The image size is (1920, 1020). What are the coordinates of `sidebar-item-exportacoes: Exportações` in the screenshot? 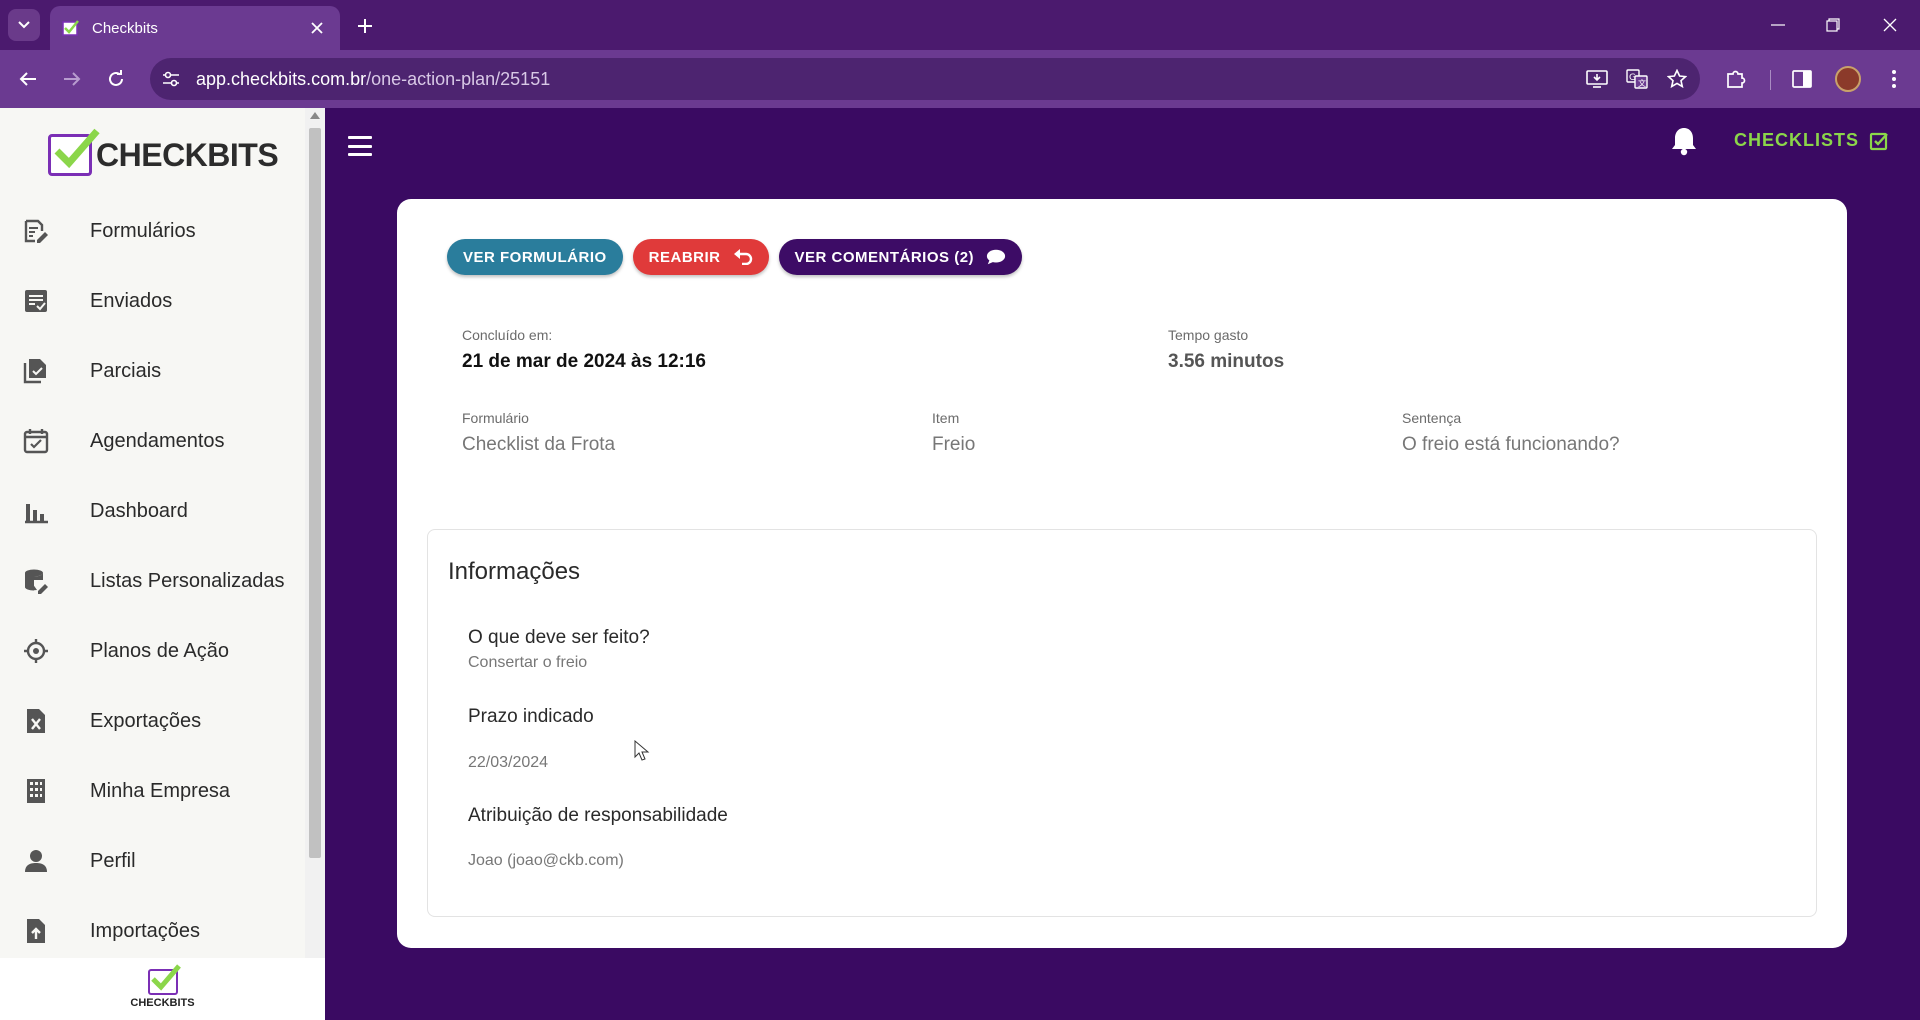 It's located at (152, 721).